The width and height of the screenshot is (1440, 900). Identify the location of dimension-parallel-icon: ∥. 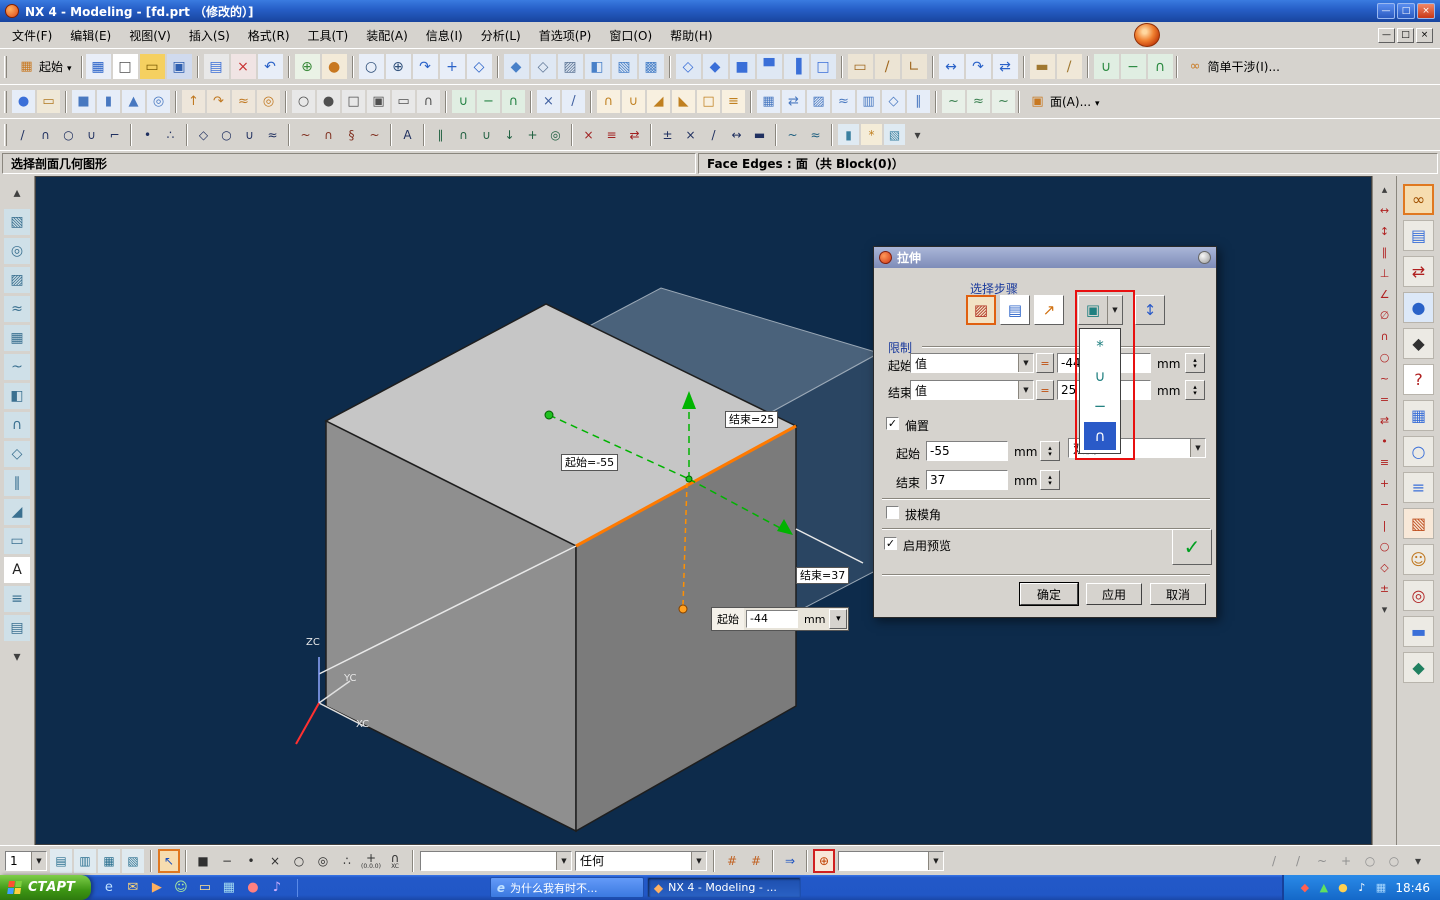
(1384, 252).